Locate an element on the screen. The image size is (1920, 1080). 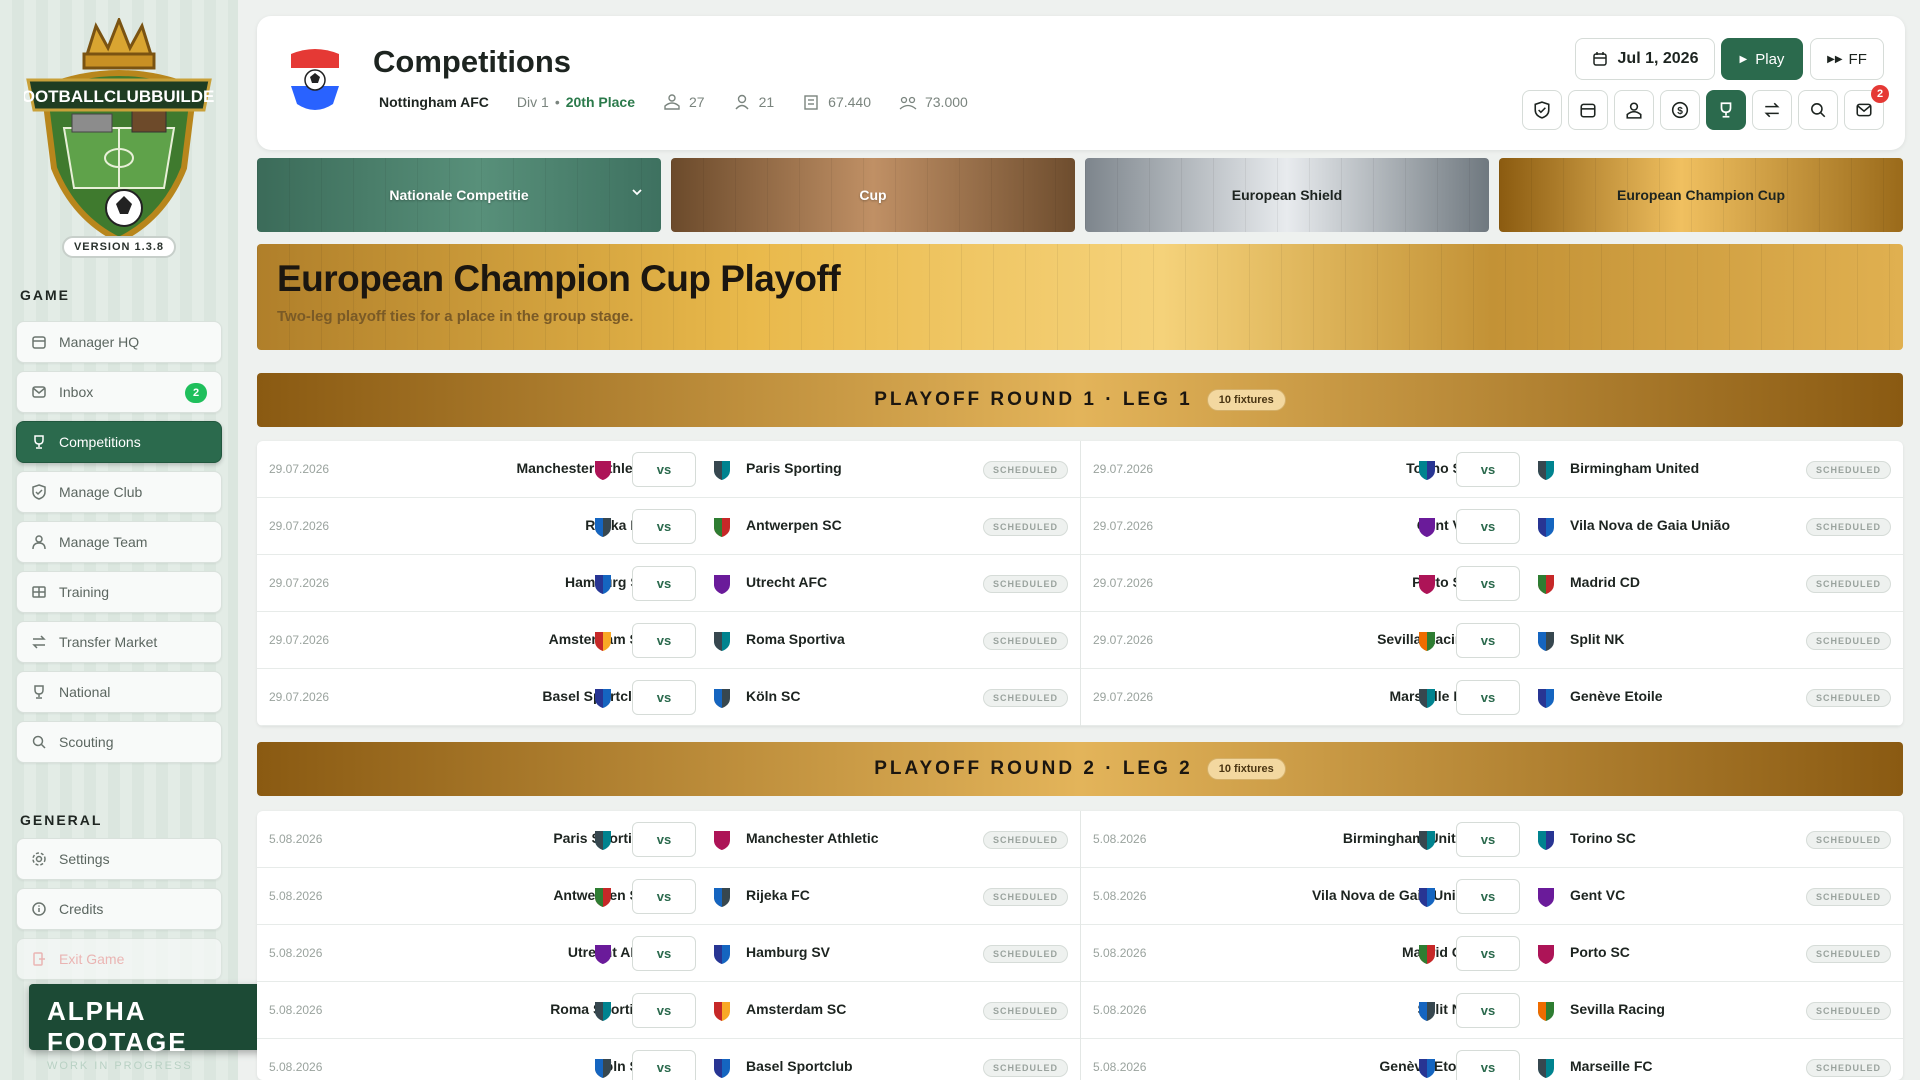
date-button: Jul 1, 2026 is located at coordinates (1645, 59).